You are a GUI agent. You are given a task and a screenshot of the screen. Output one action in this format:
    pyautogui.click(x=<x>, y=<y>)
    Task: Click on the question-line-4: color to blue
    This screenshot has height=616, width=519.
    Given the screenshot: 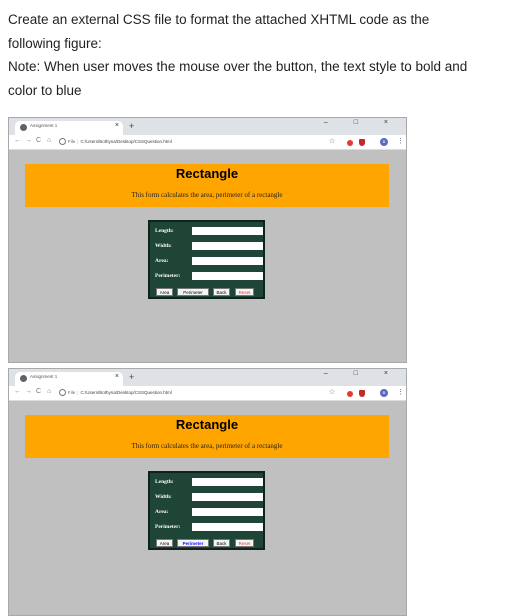 What is the action you would take?
    pyautogui.click(x=45, y=90)
    